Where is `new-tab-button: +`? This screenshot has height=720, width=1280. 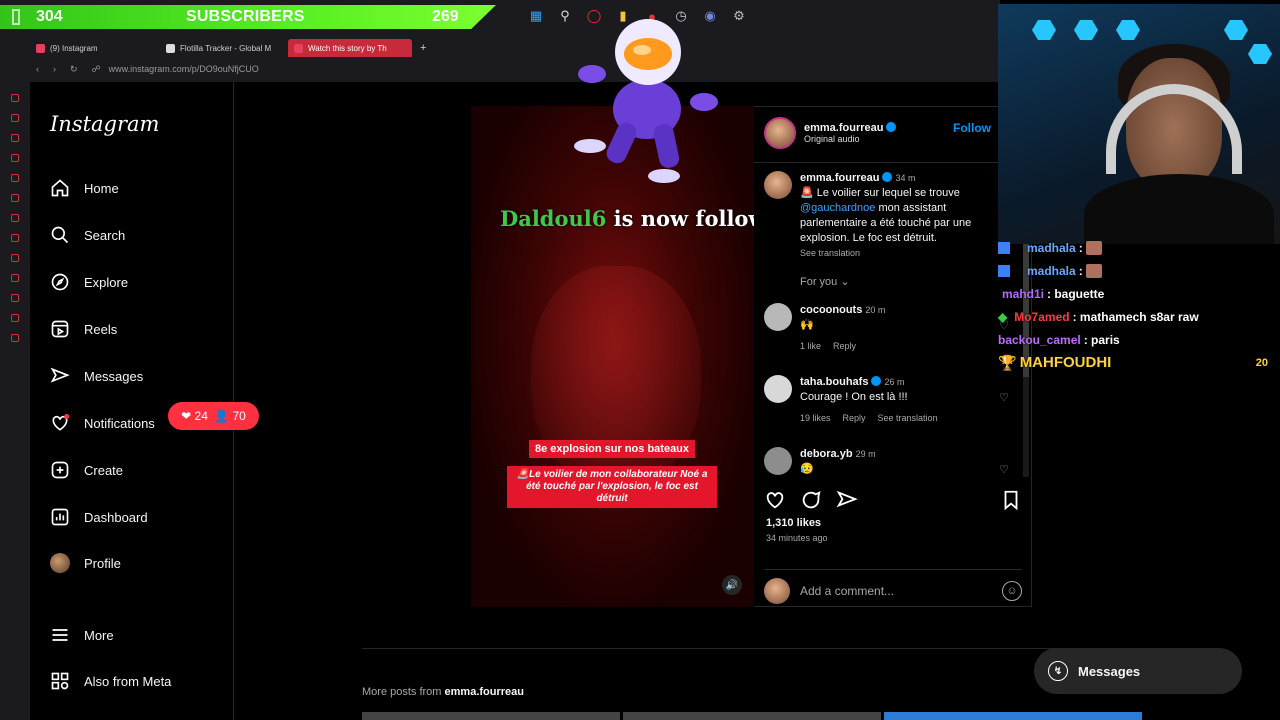
new-tab-button: + is located at coordinates (424, 48).